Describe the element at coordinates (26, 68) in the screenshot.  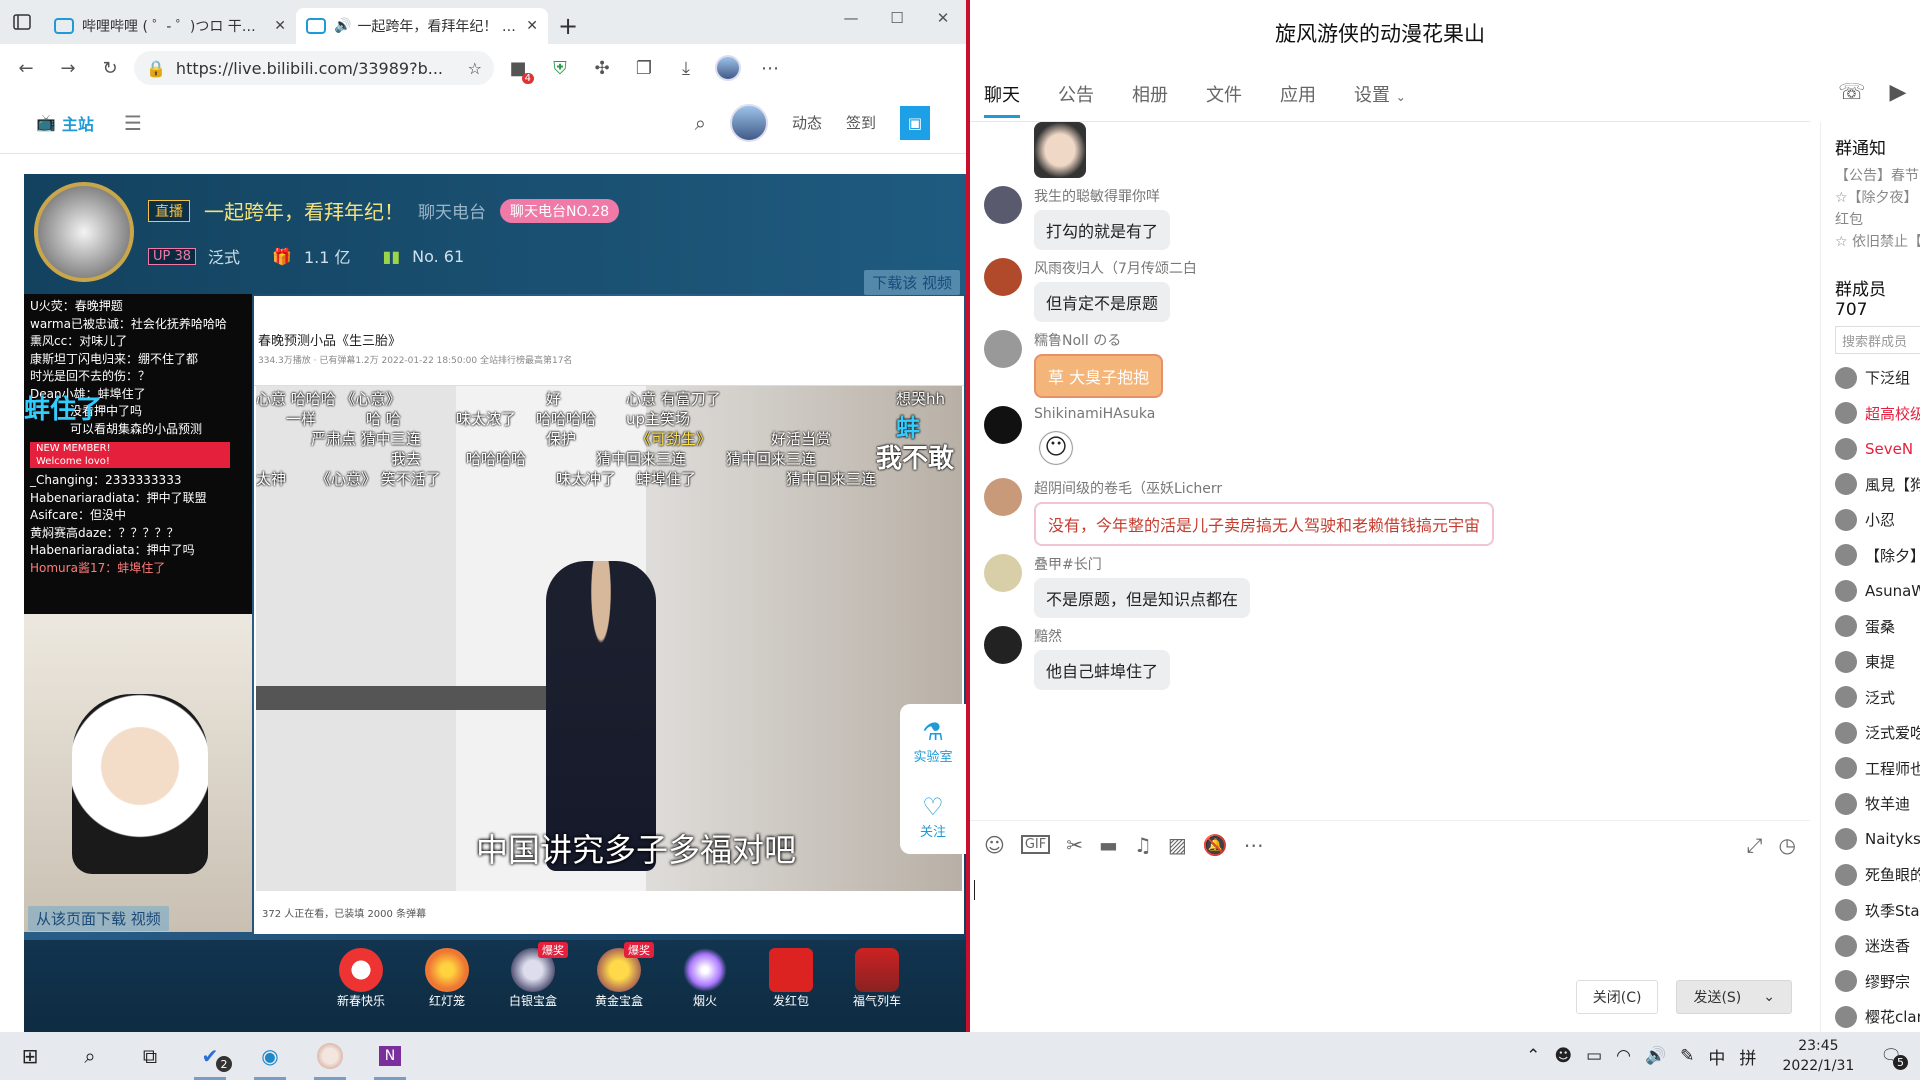
I see `back-button: ←` at that location.